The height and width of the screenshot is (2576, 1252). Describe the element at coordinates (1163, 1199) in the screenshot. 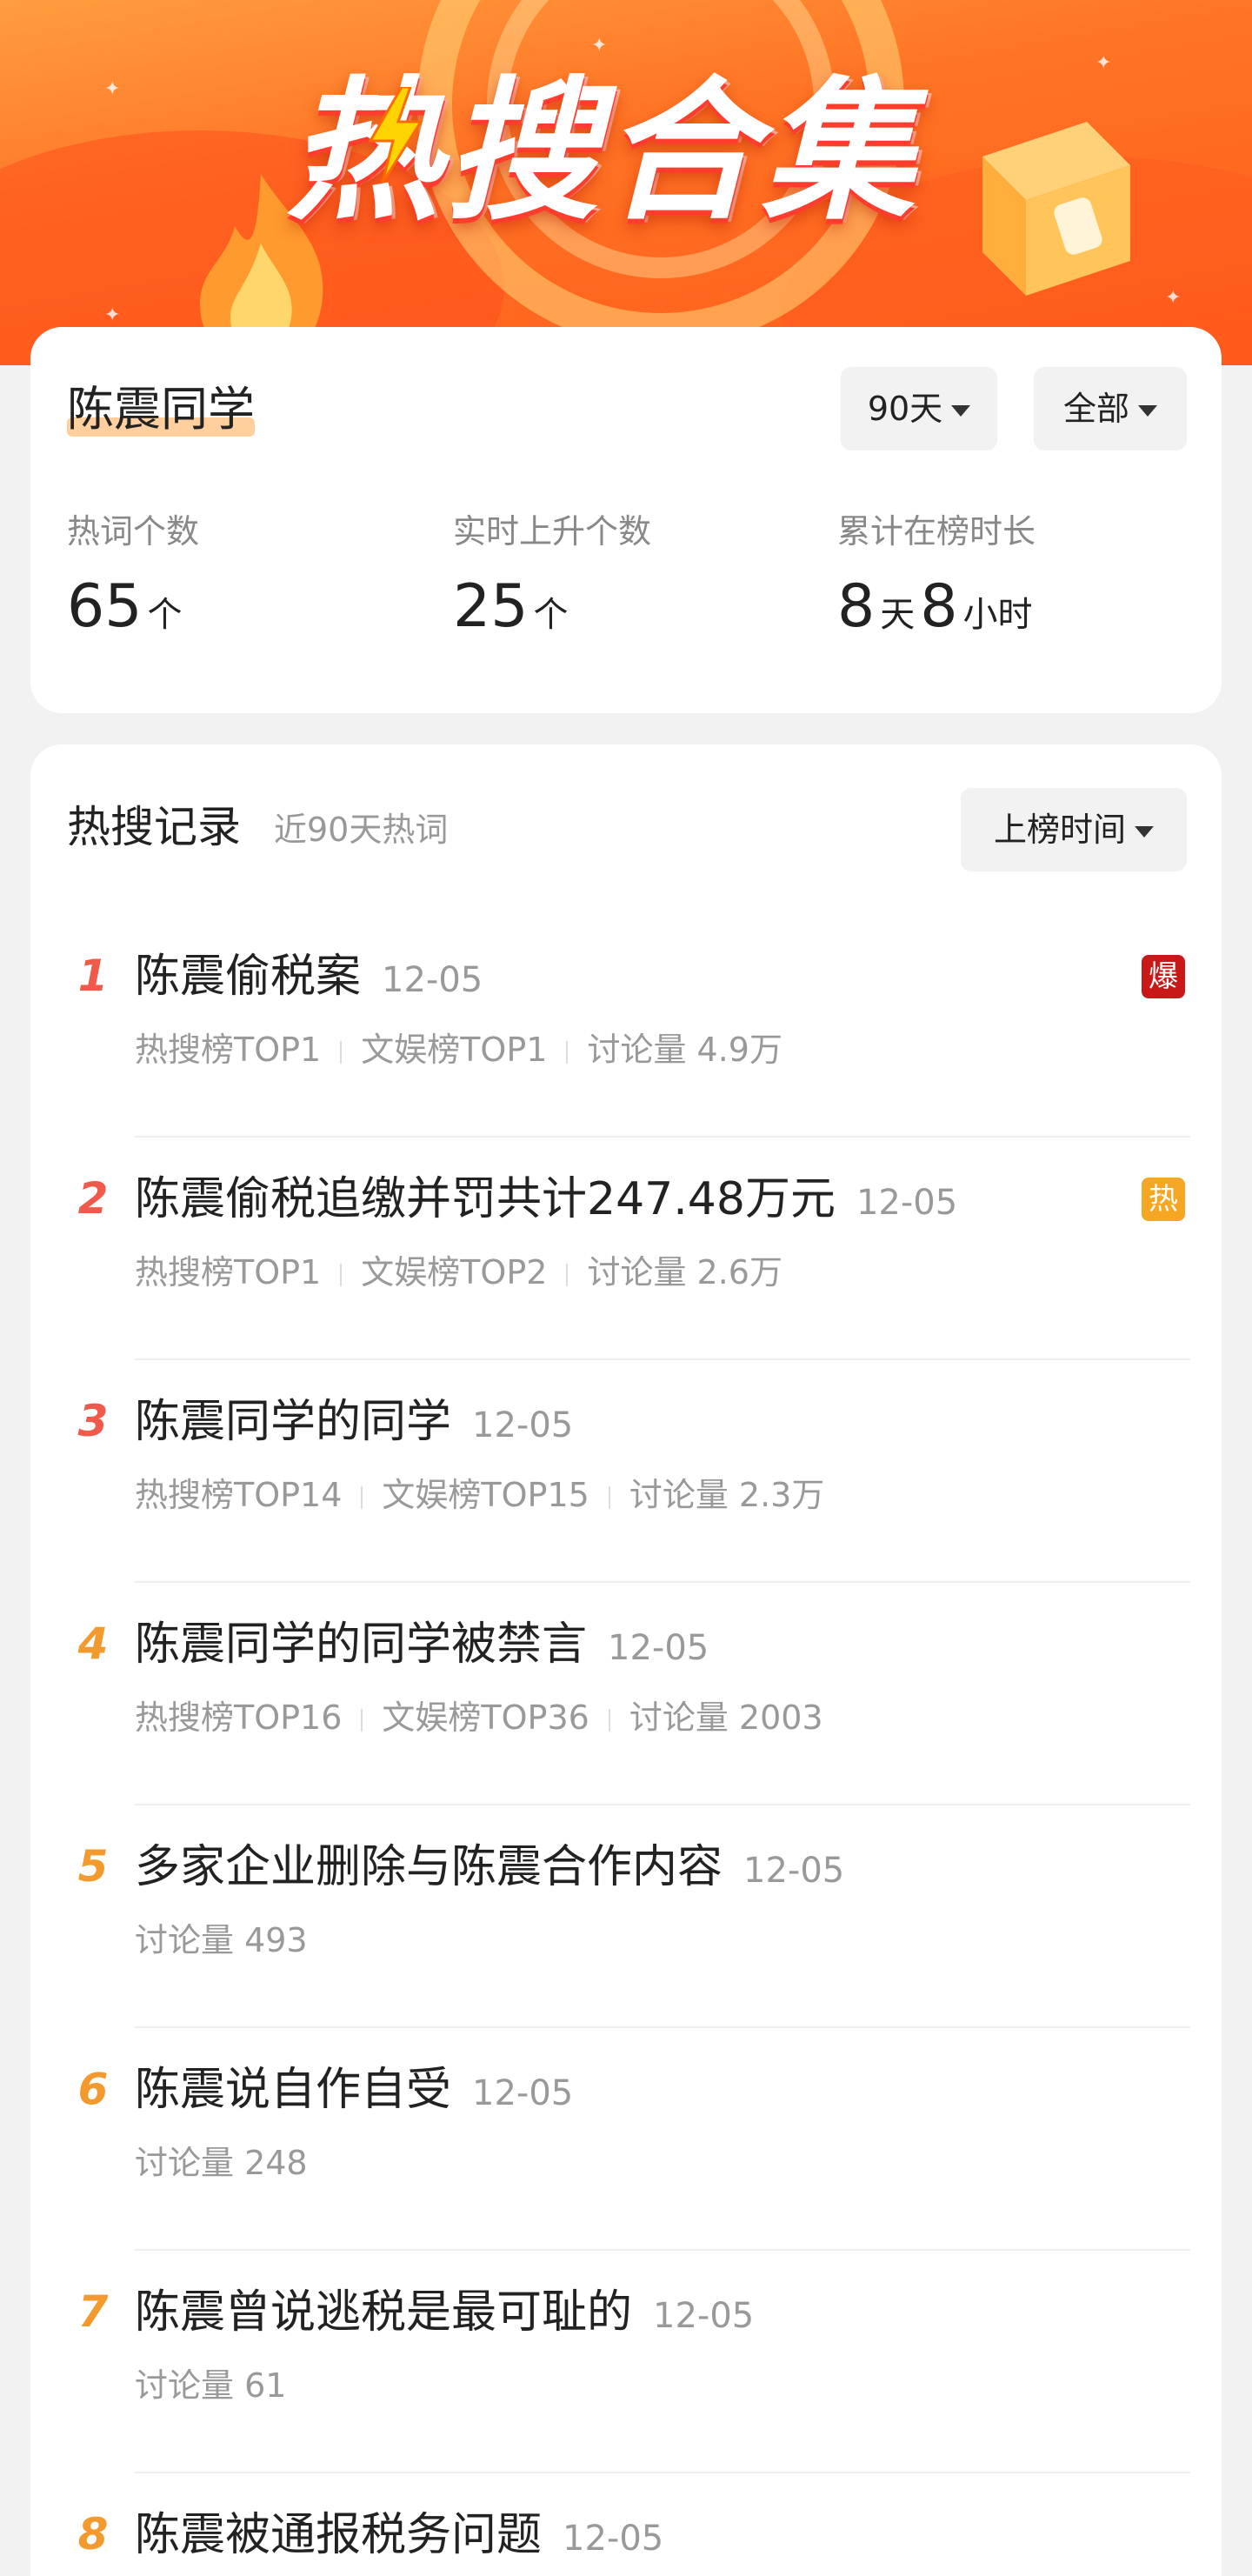

I see `hot-badge: 热` at that location.